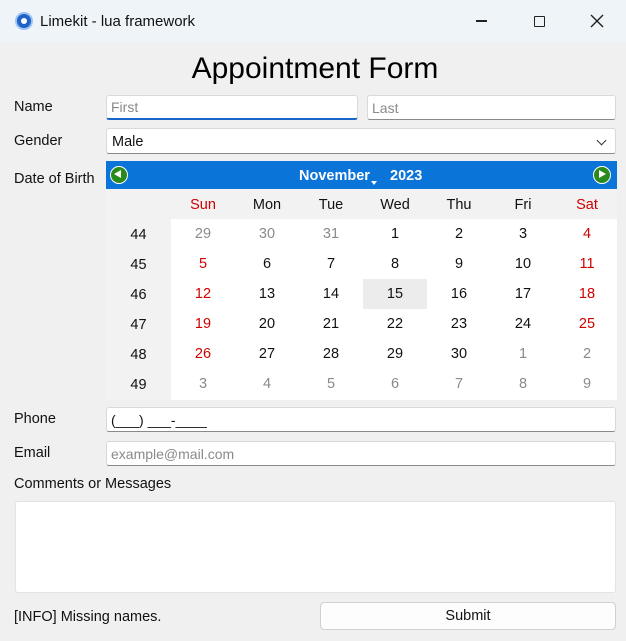 This screenshot has height=641, width=626. I want to click on arrow-left-icon, so click(117, 174).